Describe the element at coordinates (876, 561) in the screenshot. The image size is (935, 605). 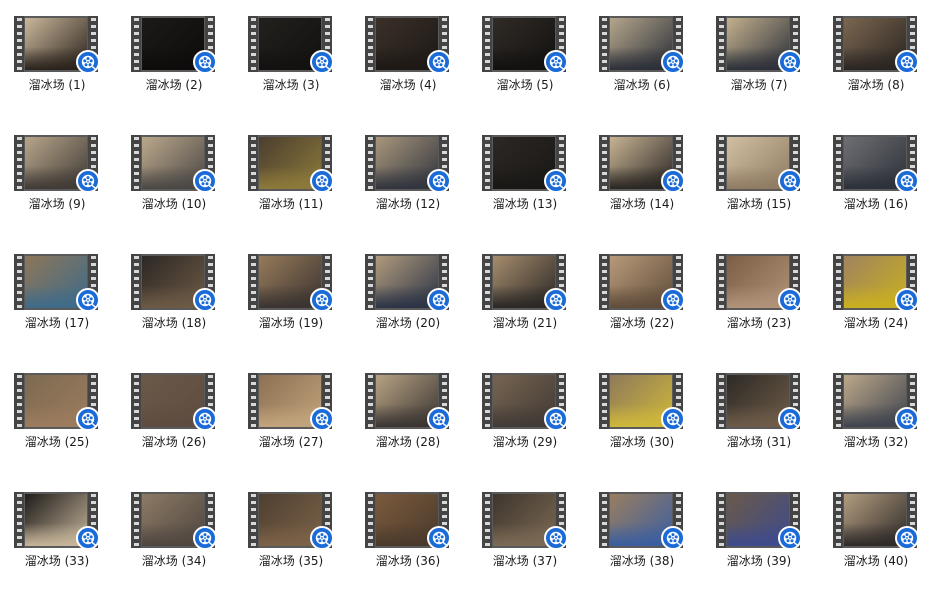
I see `file-name-label: 溜冰场 (40)` at that location.